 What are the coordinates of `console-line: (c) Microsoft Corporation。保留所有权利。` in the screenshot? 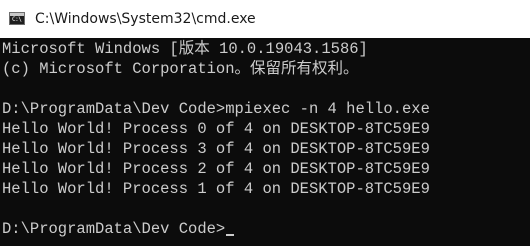 It's located at (180, 69).